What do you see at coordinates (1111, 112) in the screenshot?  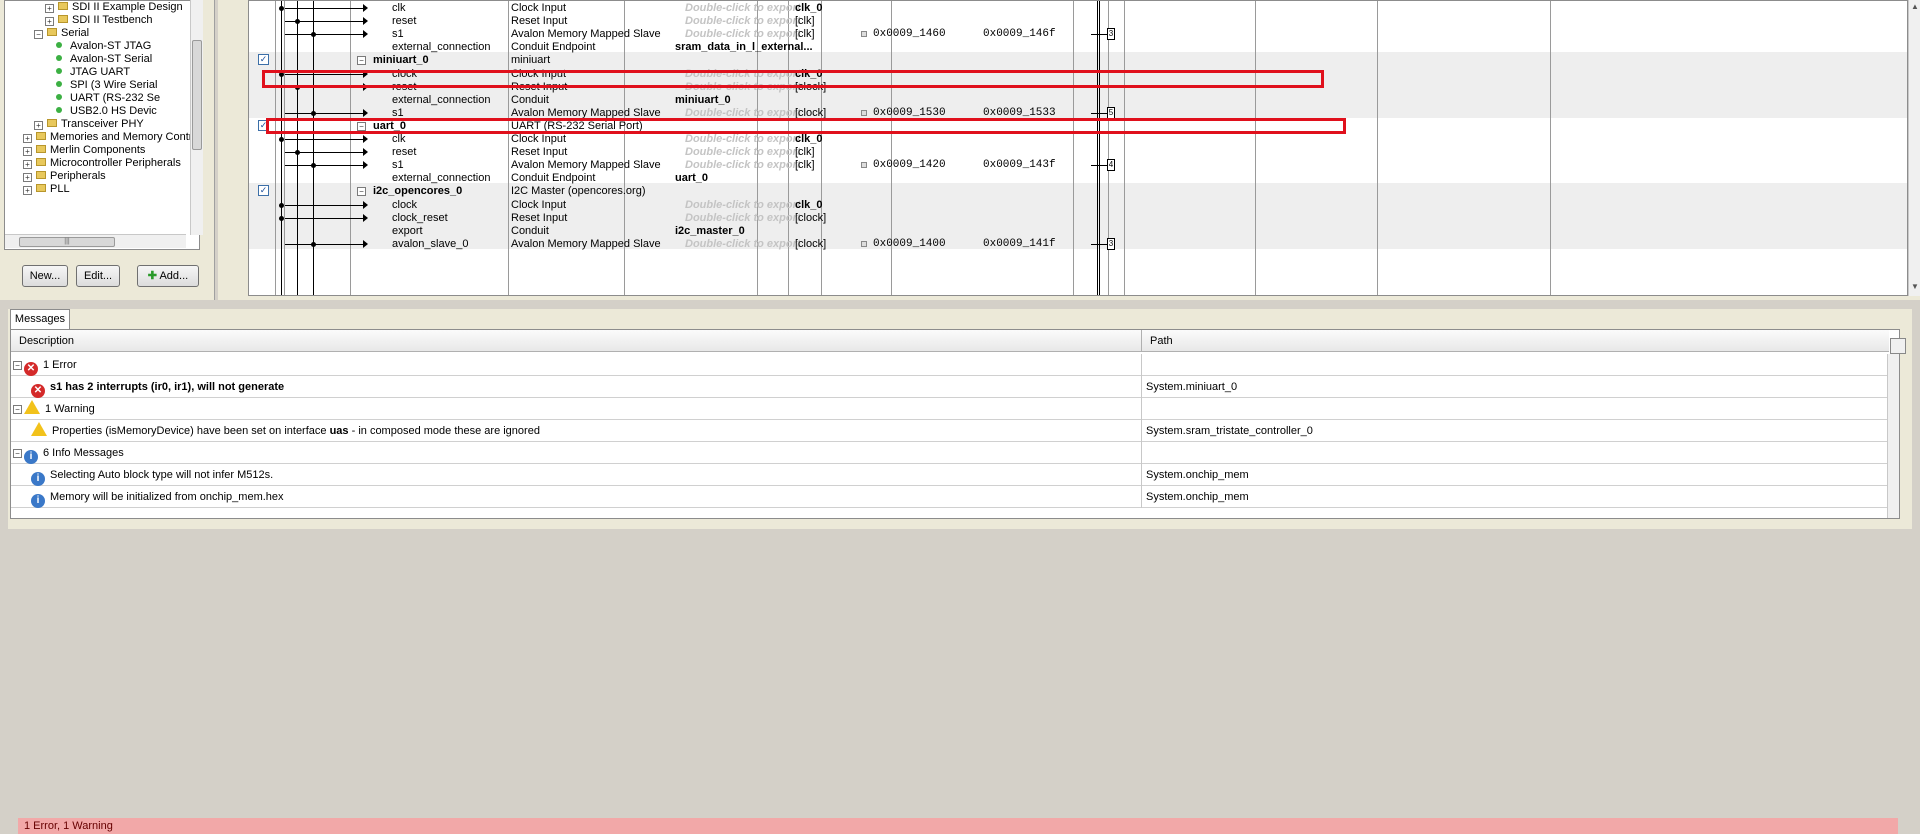 I see `irq-number-box: 5` at bounding box center [1111, 112].